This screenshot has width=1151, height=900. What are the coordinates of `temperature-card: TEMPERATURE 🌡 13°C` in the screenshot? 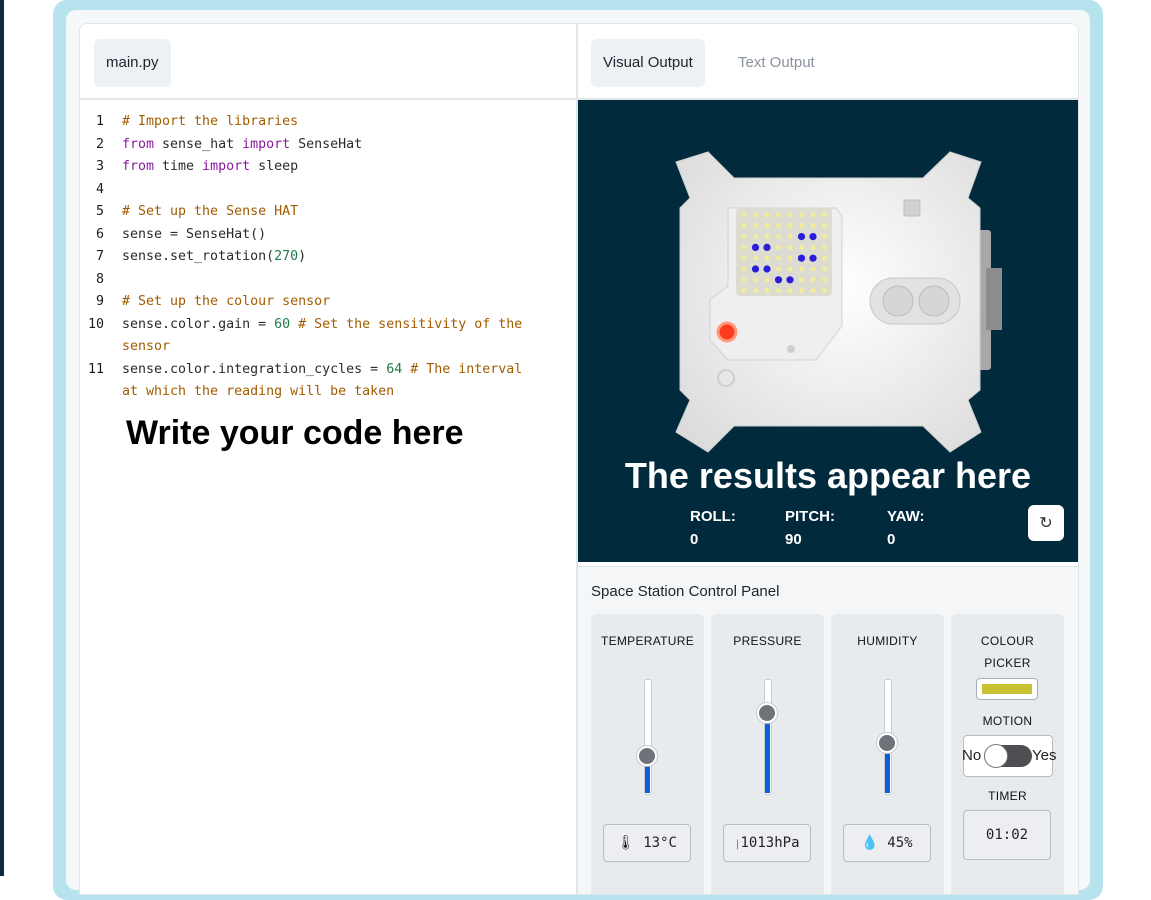 It's located at (647, 754).